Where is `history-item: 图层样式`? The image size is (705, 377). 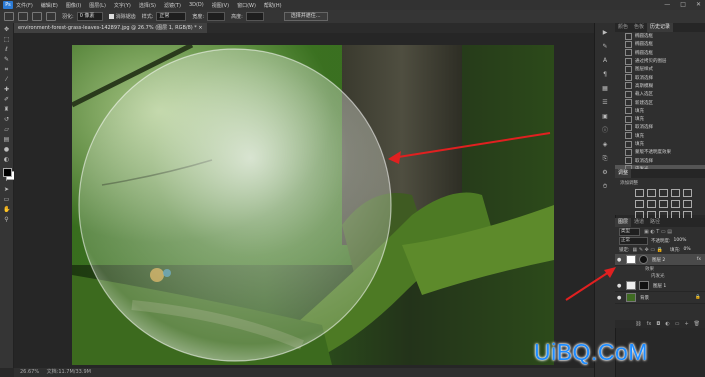 history-item: 图层样式 is located at coordinates (660, 69).